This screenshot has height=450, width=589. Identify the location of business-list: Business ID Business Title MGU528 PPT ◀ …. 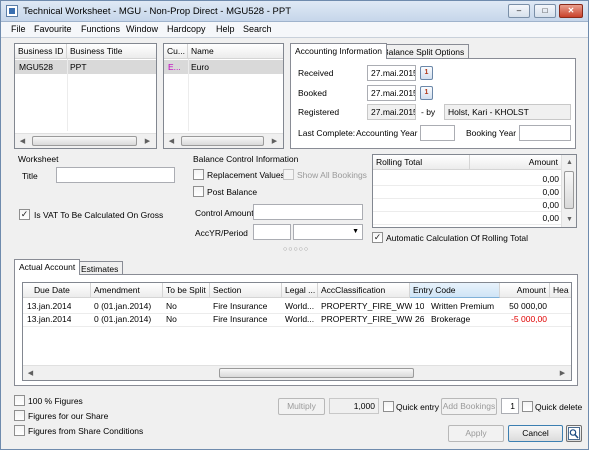
(85, 96).